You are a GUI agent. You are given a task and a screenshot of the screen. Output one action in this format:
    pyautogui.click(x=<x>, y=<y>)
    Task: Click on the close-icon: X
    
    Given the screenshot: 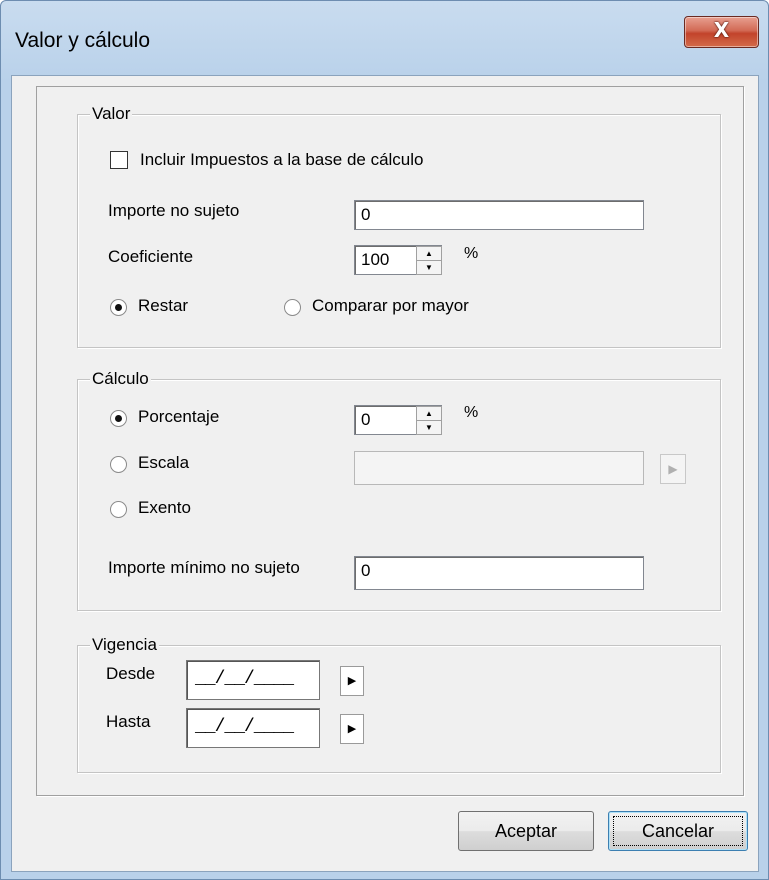 What is the action you would take?
    pyautogui.click(x=721, y=30)
    